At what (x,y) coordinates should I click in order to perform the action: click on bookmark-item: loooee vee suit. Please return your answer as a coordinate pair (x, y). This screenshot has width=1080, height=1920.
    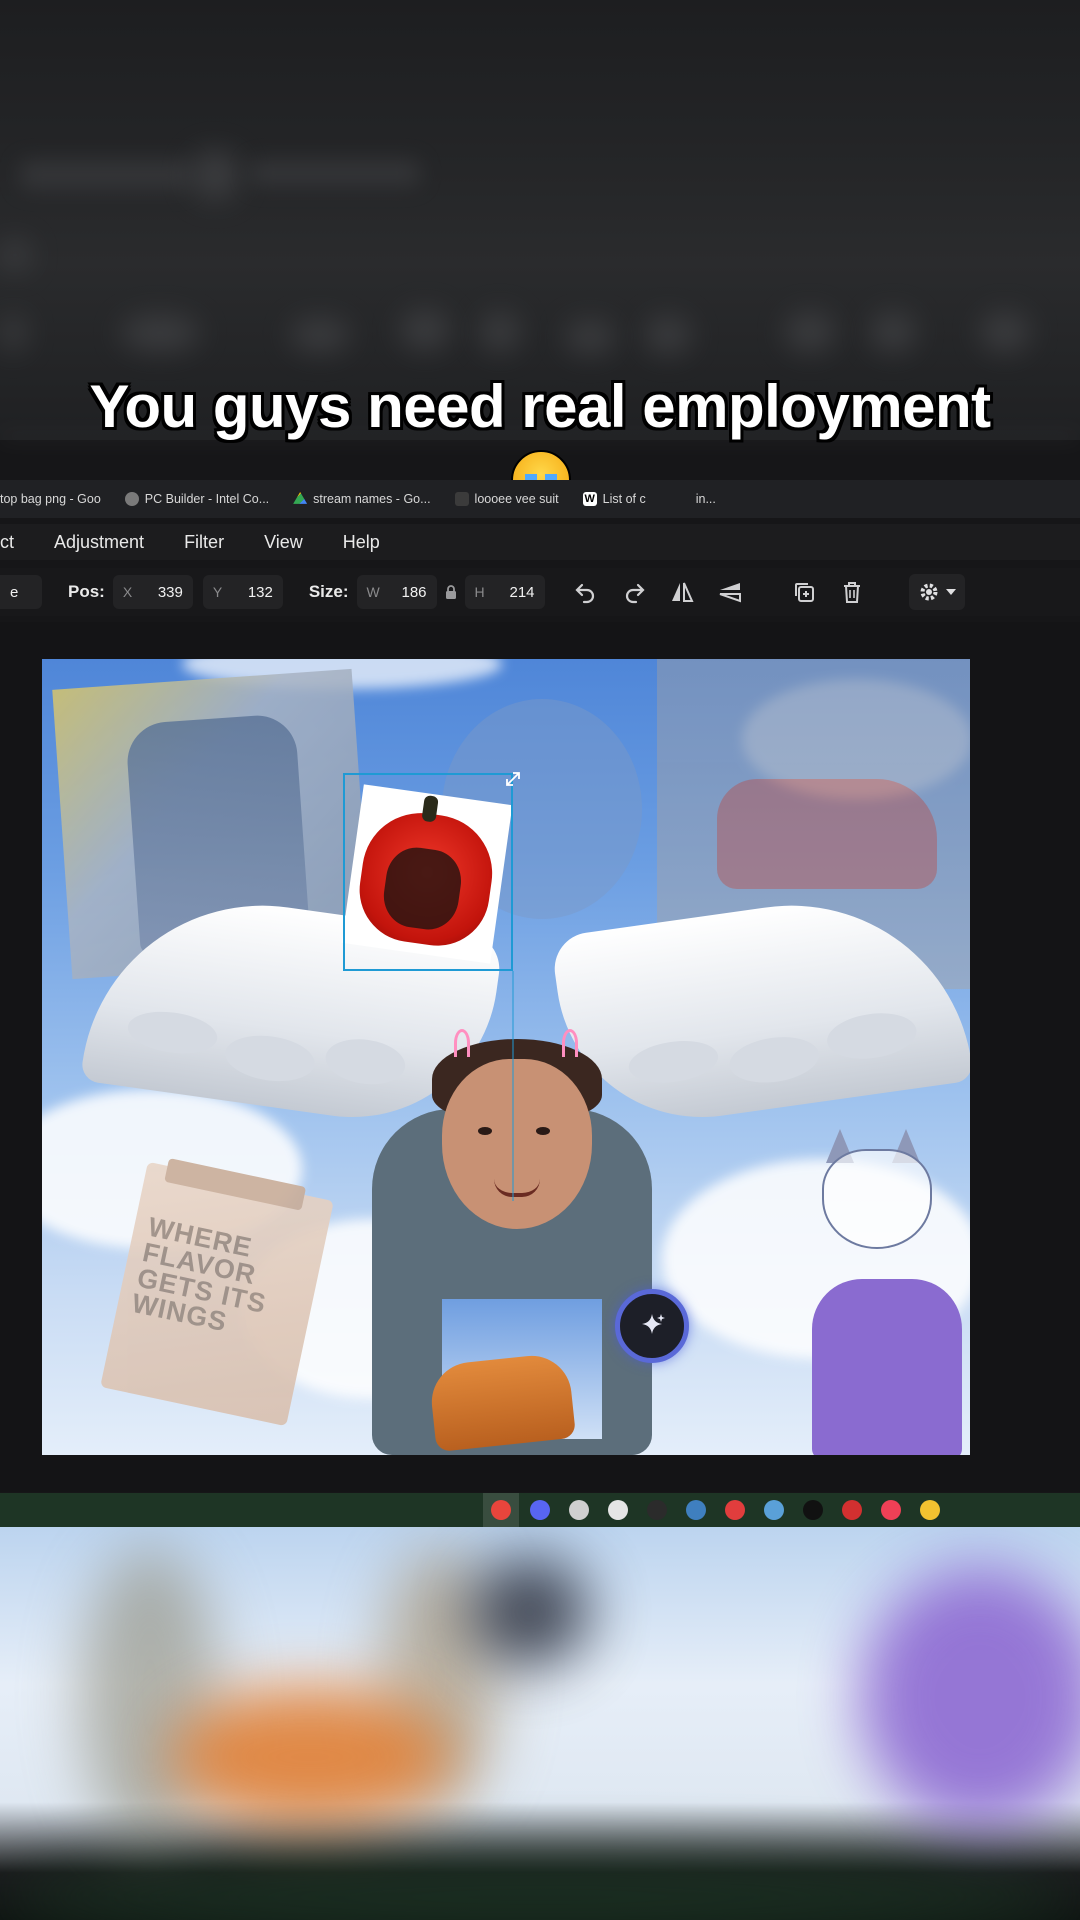
    Looking at the image, I should click on (507, 499).